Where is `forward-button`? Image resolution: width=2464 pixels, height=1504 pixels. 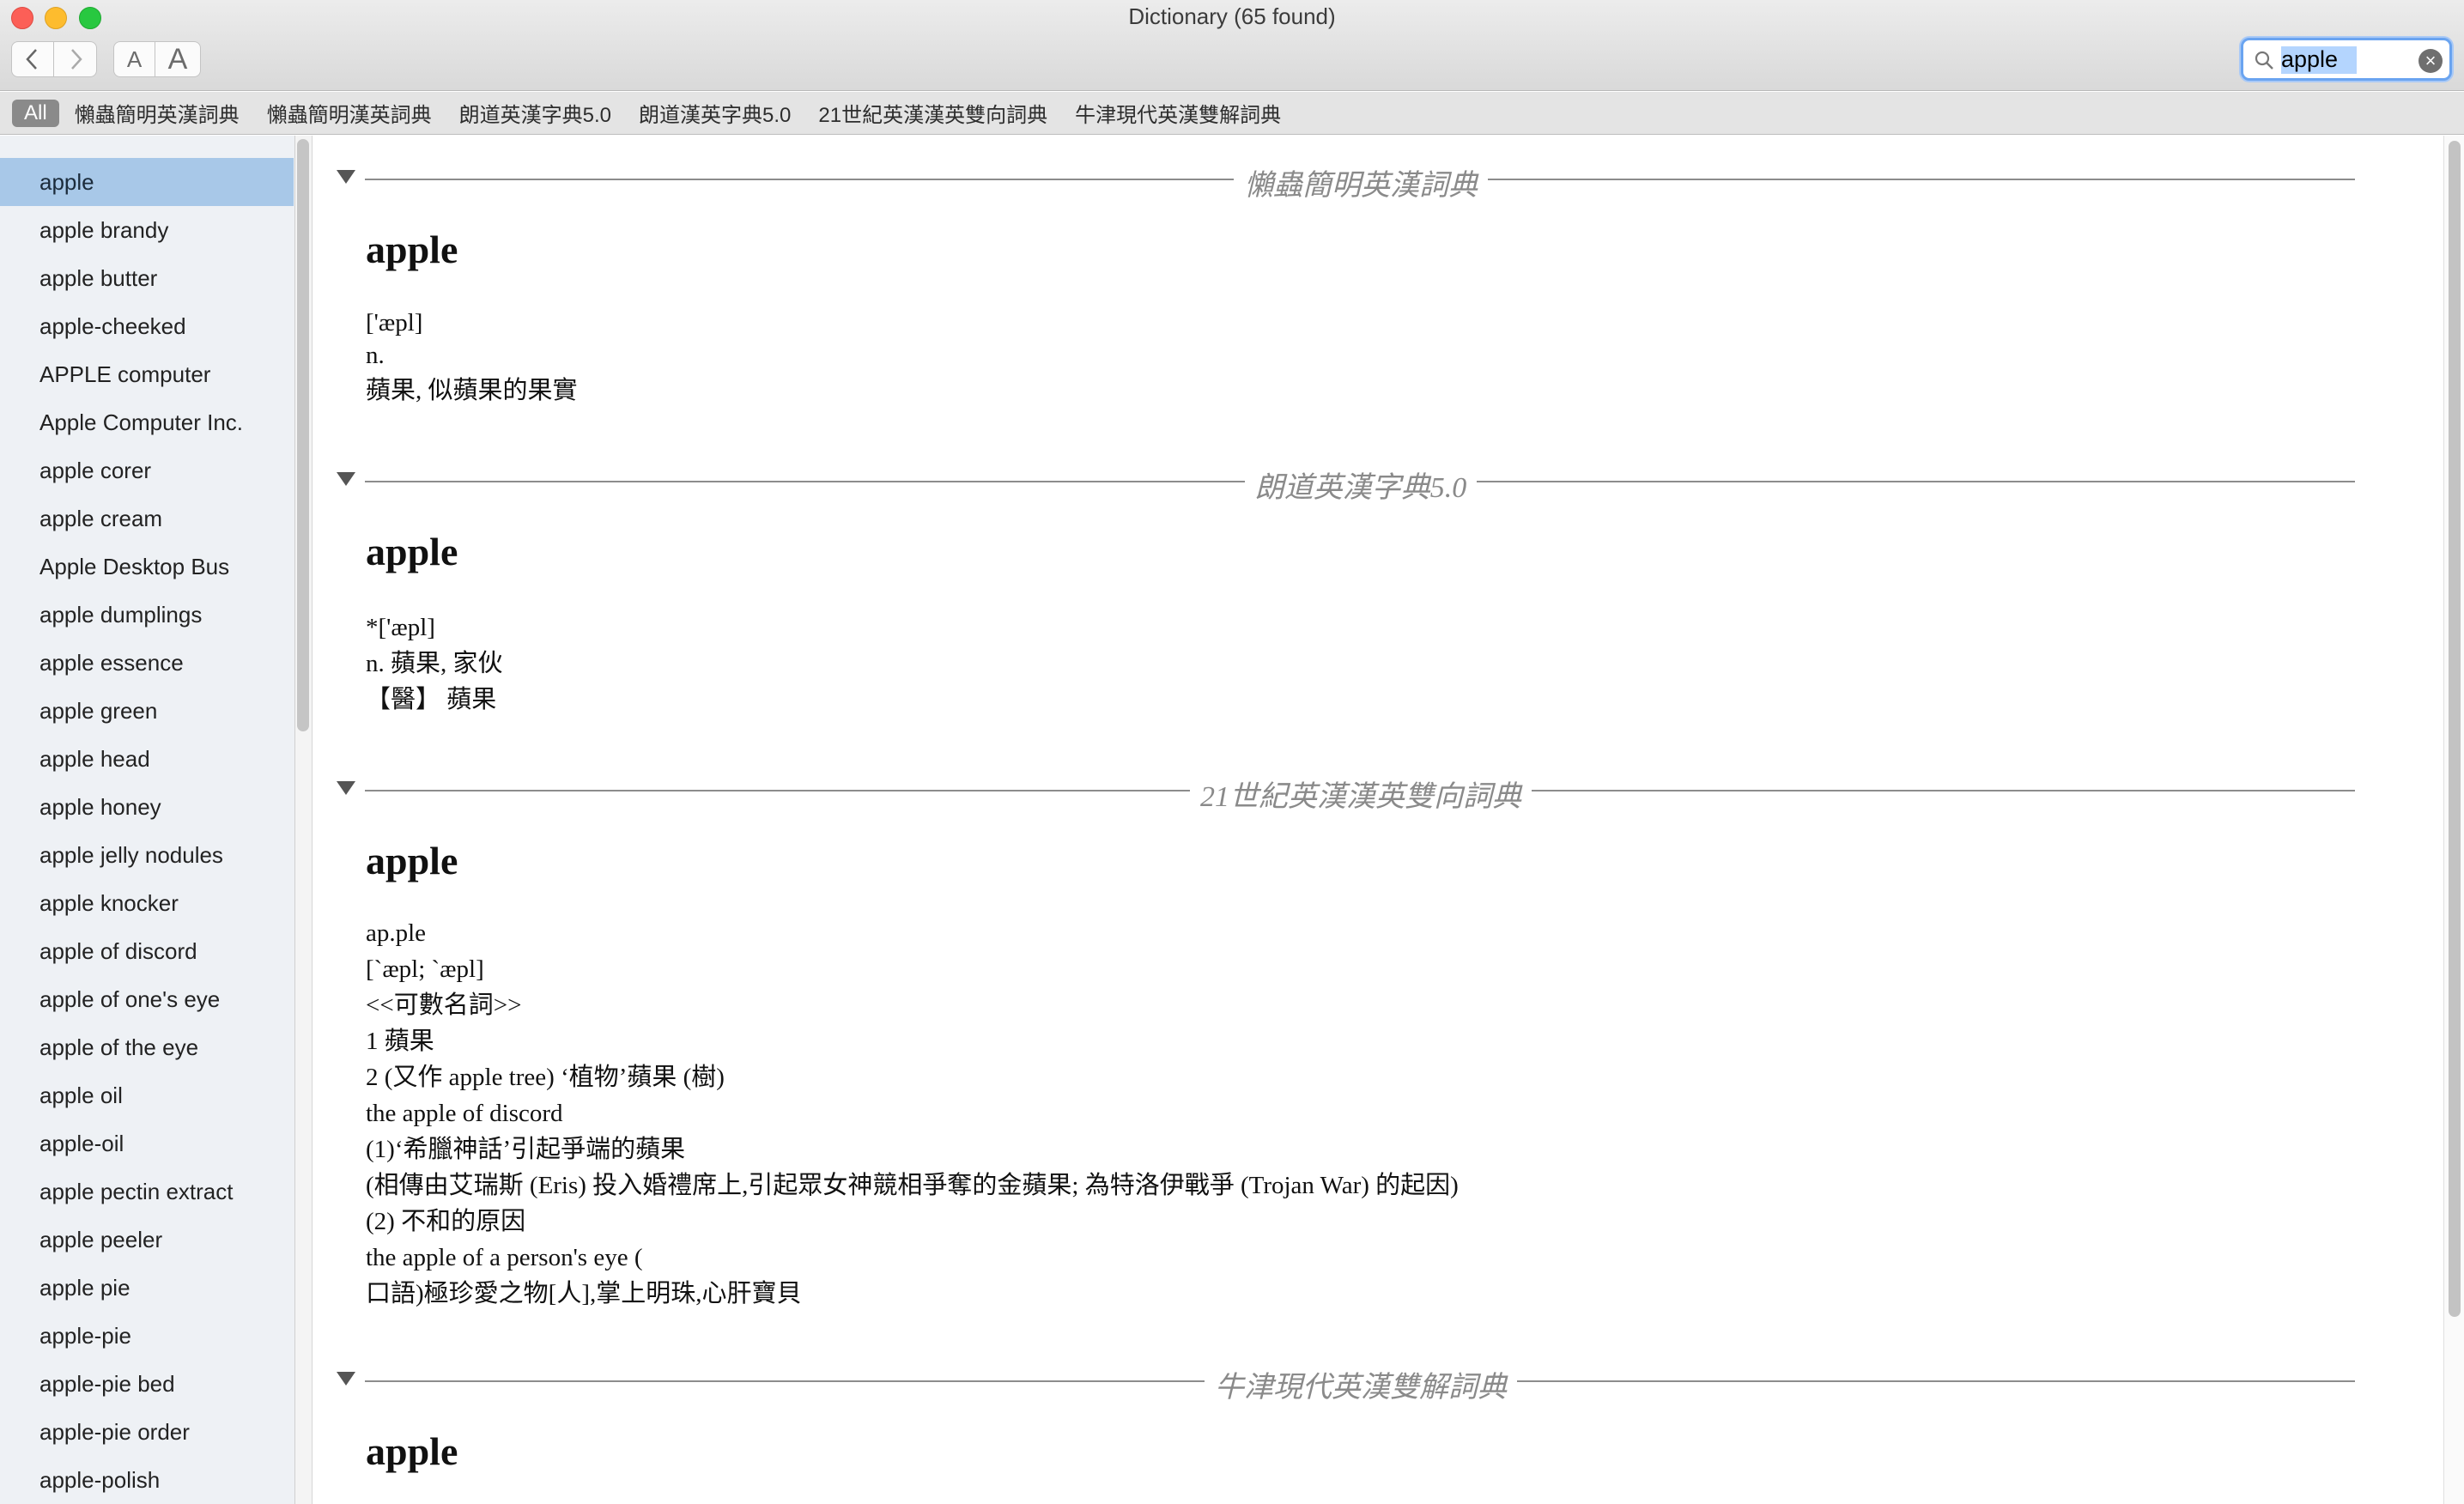 forward-button is located at coordinates (75, 59).